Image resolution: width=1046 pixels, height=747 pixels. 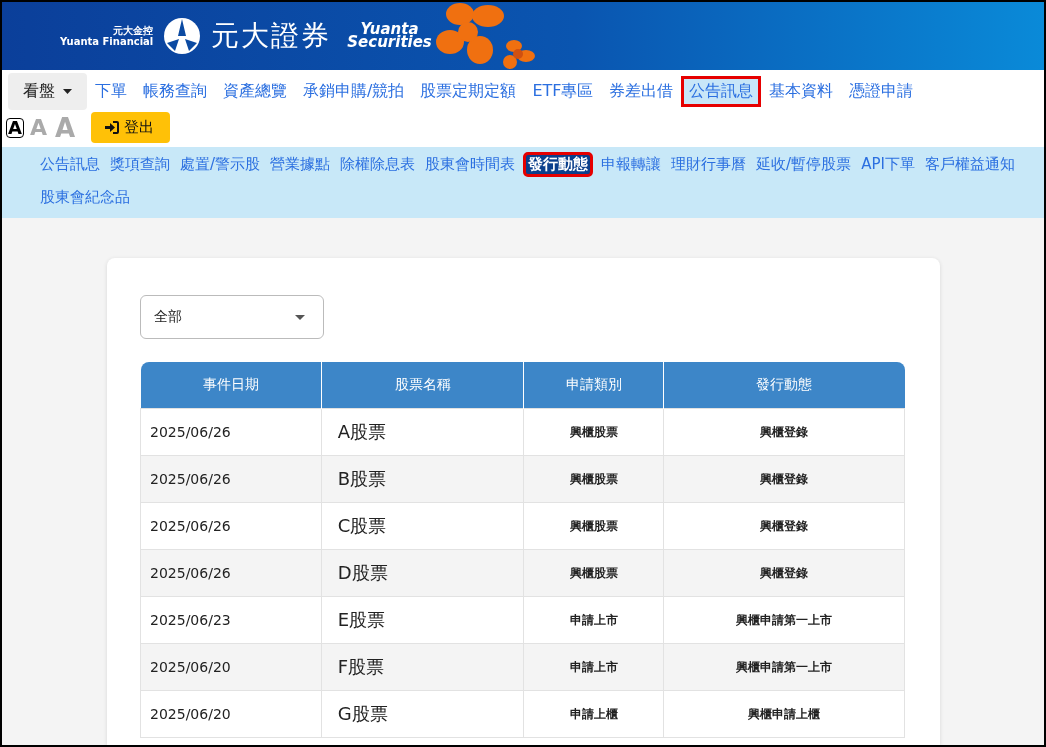 I want to click on sign-in-icon, so click(x=112, y=127).